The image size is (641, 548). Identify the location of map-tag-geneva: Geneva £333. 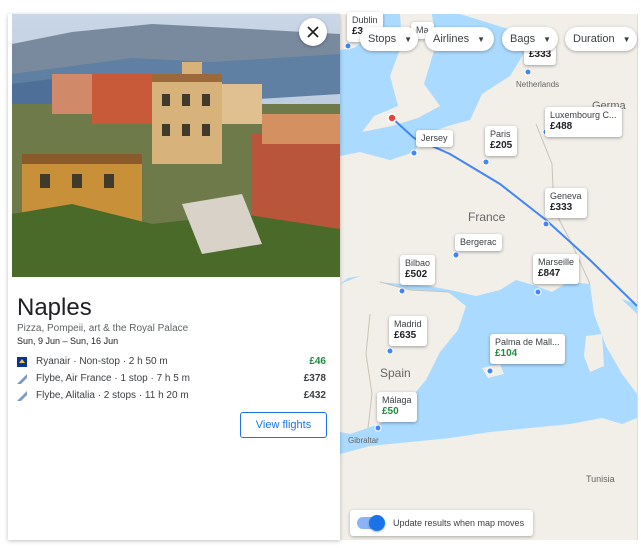
(566, 203).